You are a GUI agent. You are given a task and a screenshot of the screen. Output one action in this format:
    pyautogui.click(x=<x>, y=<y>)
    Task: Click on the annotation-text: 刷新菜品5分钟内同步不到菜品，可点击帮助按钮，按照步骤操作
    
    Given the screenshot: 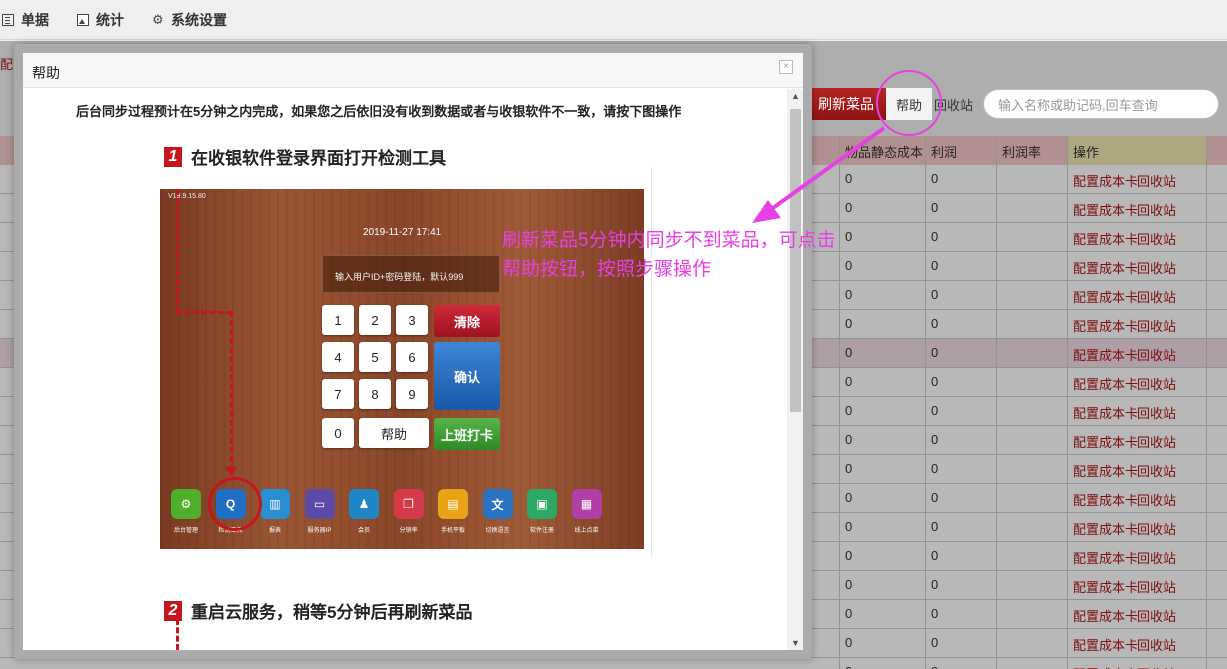 What is the action you would take?
    pyautogui.click(x=669, y=255)
    